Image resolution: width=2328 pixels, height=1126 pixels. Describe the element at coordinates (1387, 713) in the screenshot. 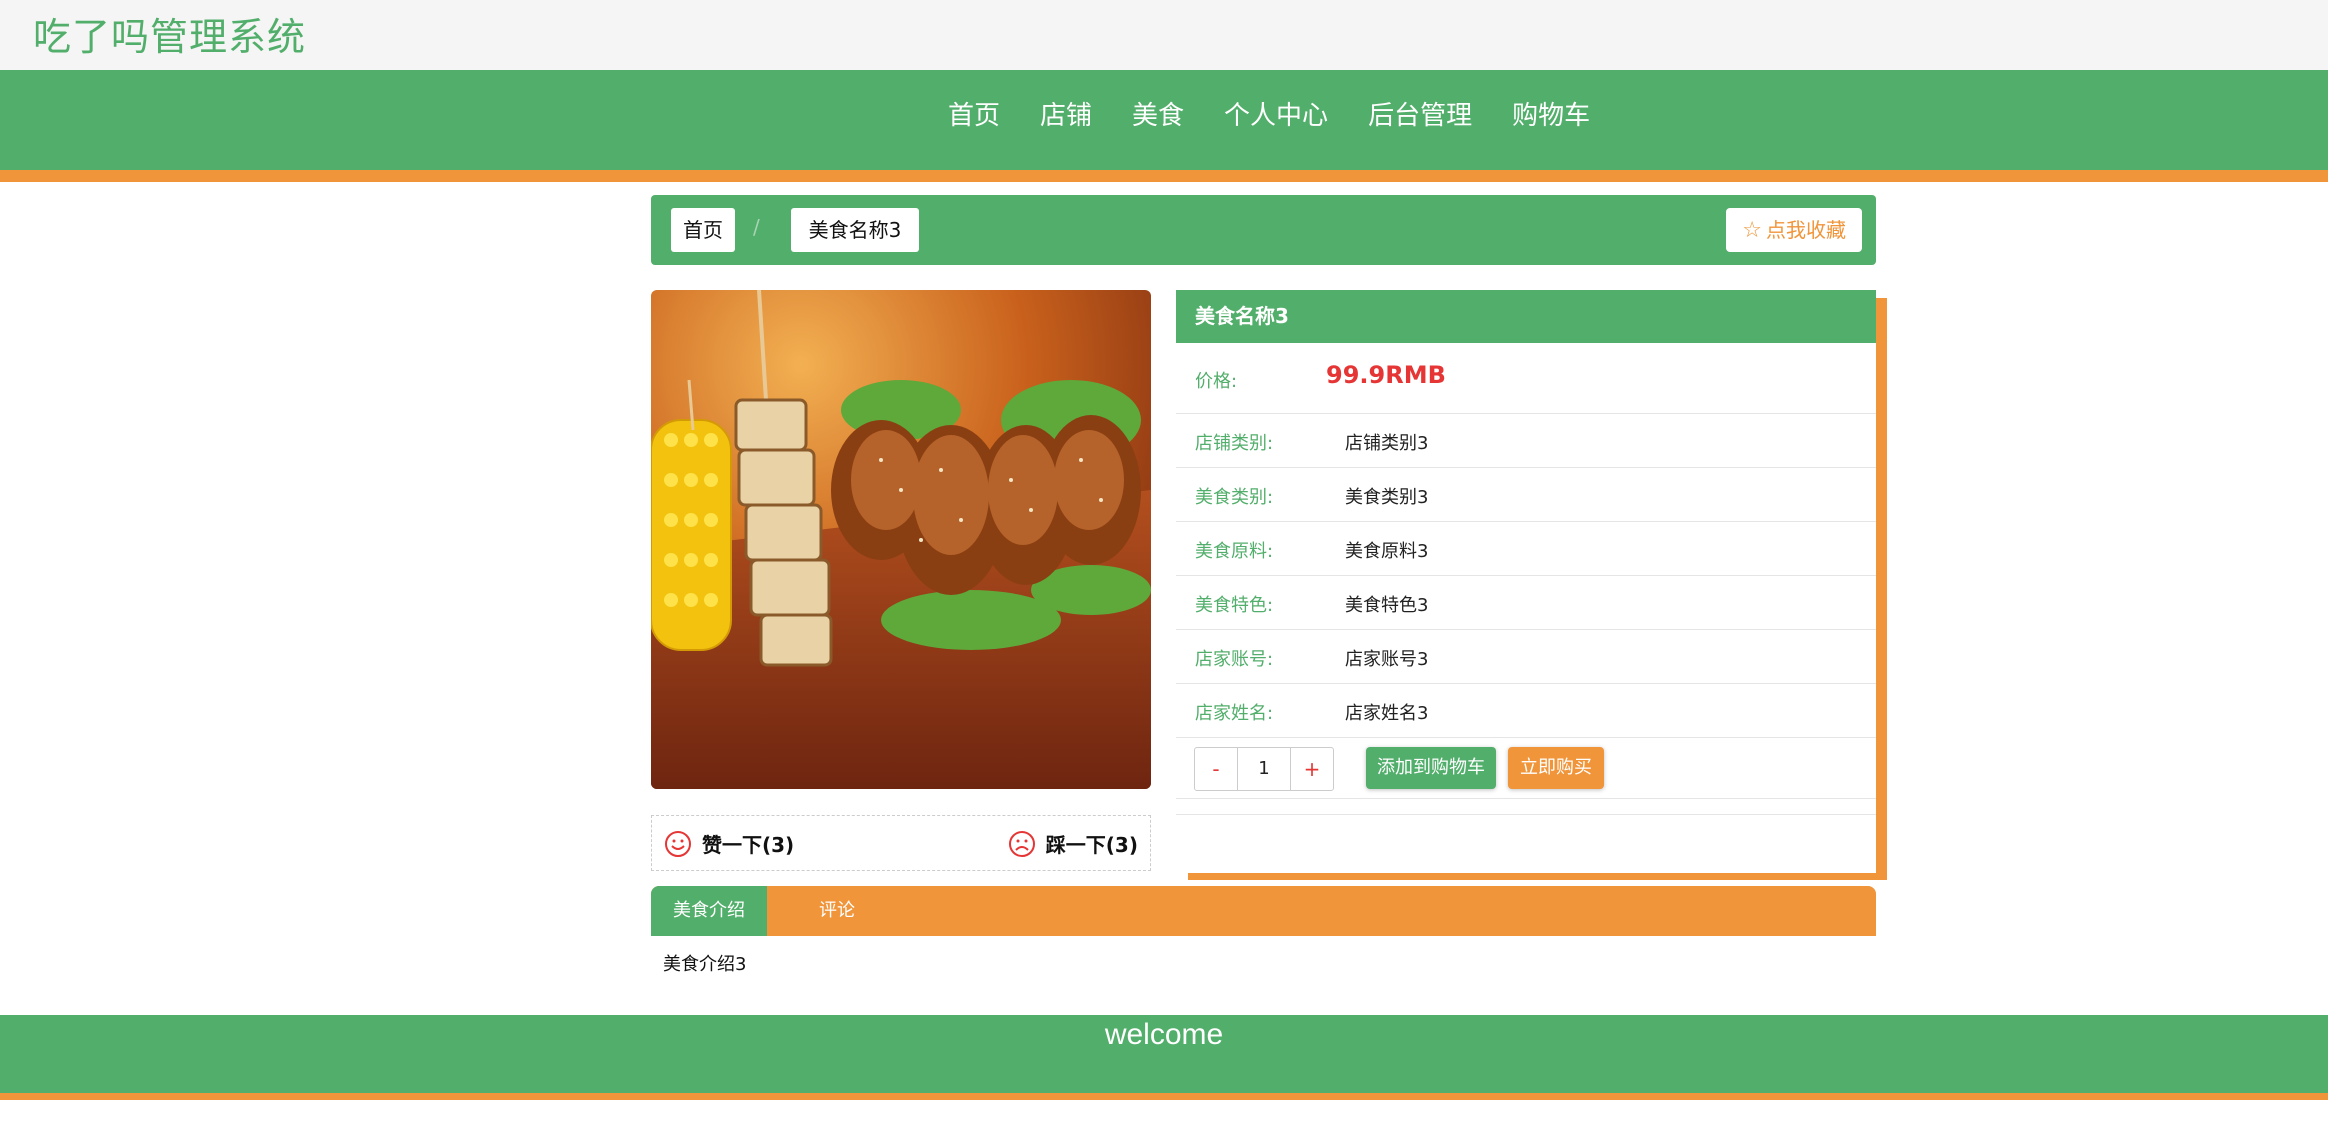

I see `field-value: 店家姓名3` at that location.